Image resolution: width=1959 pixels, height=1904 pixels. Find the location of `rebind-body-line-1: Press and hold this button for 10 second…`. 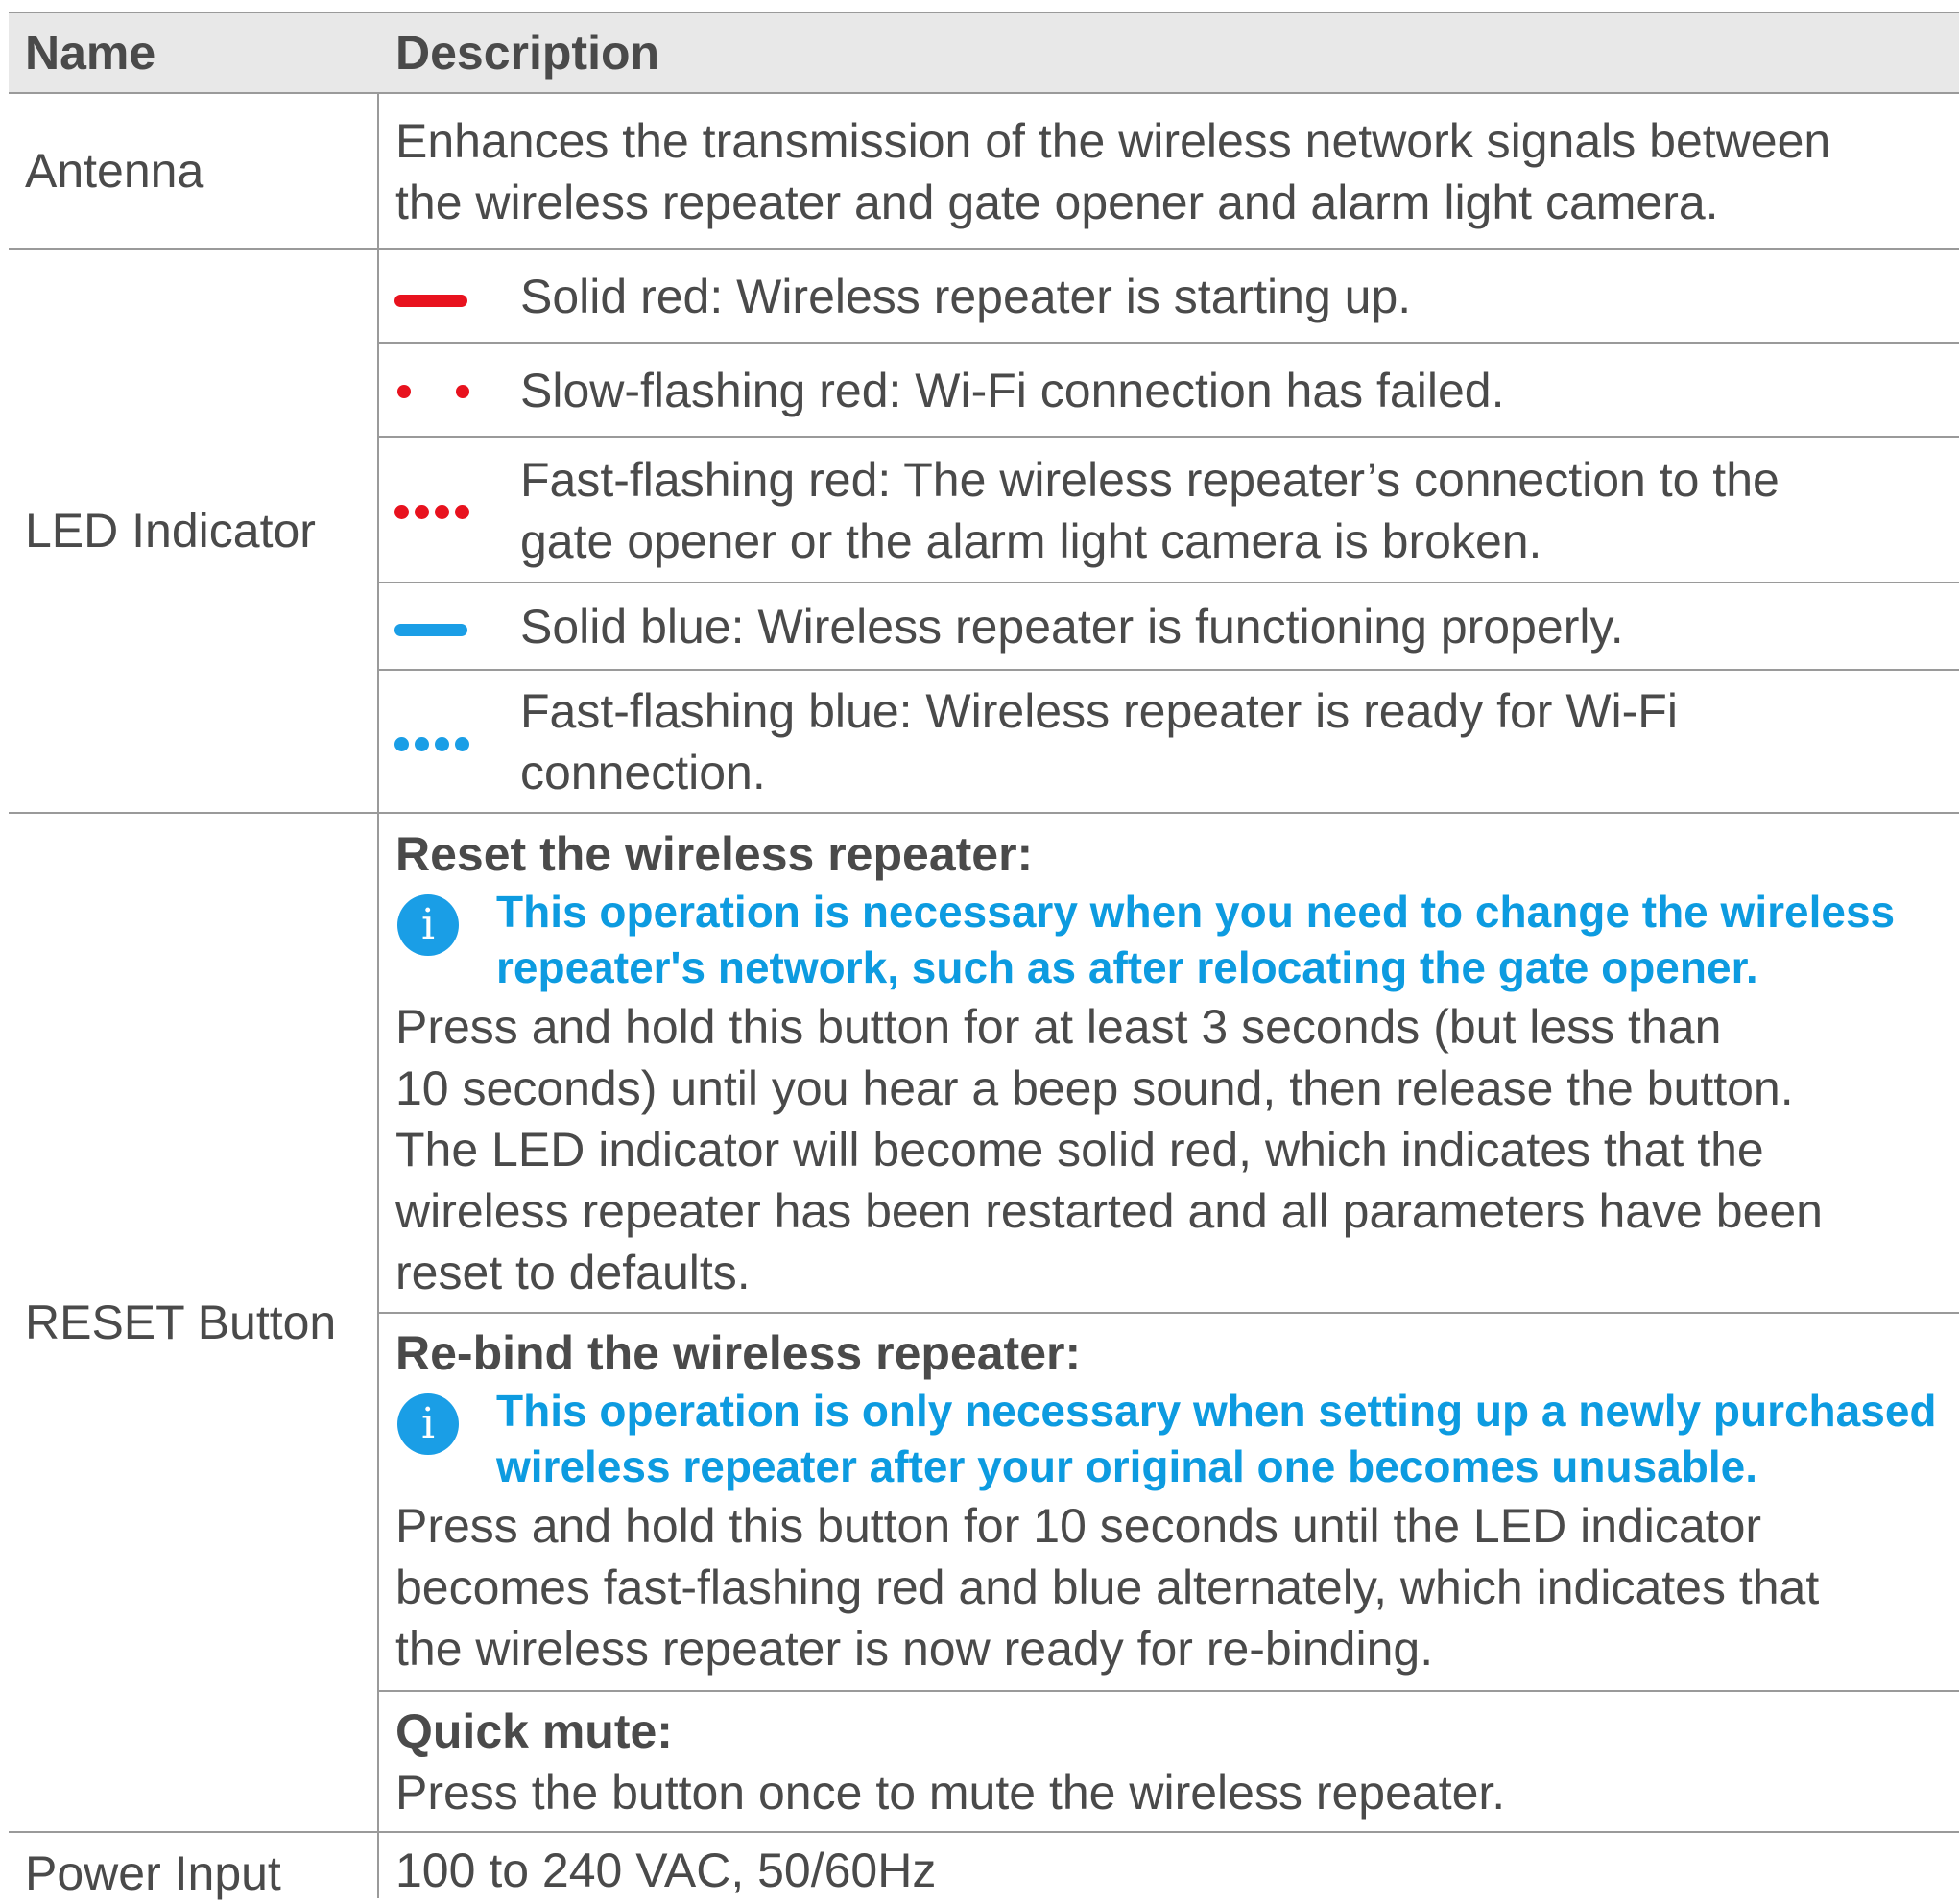

rebind-body-line-1: Press and hold this button for 10 second… is located at coordinates (1079, 1526).